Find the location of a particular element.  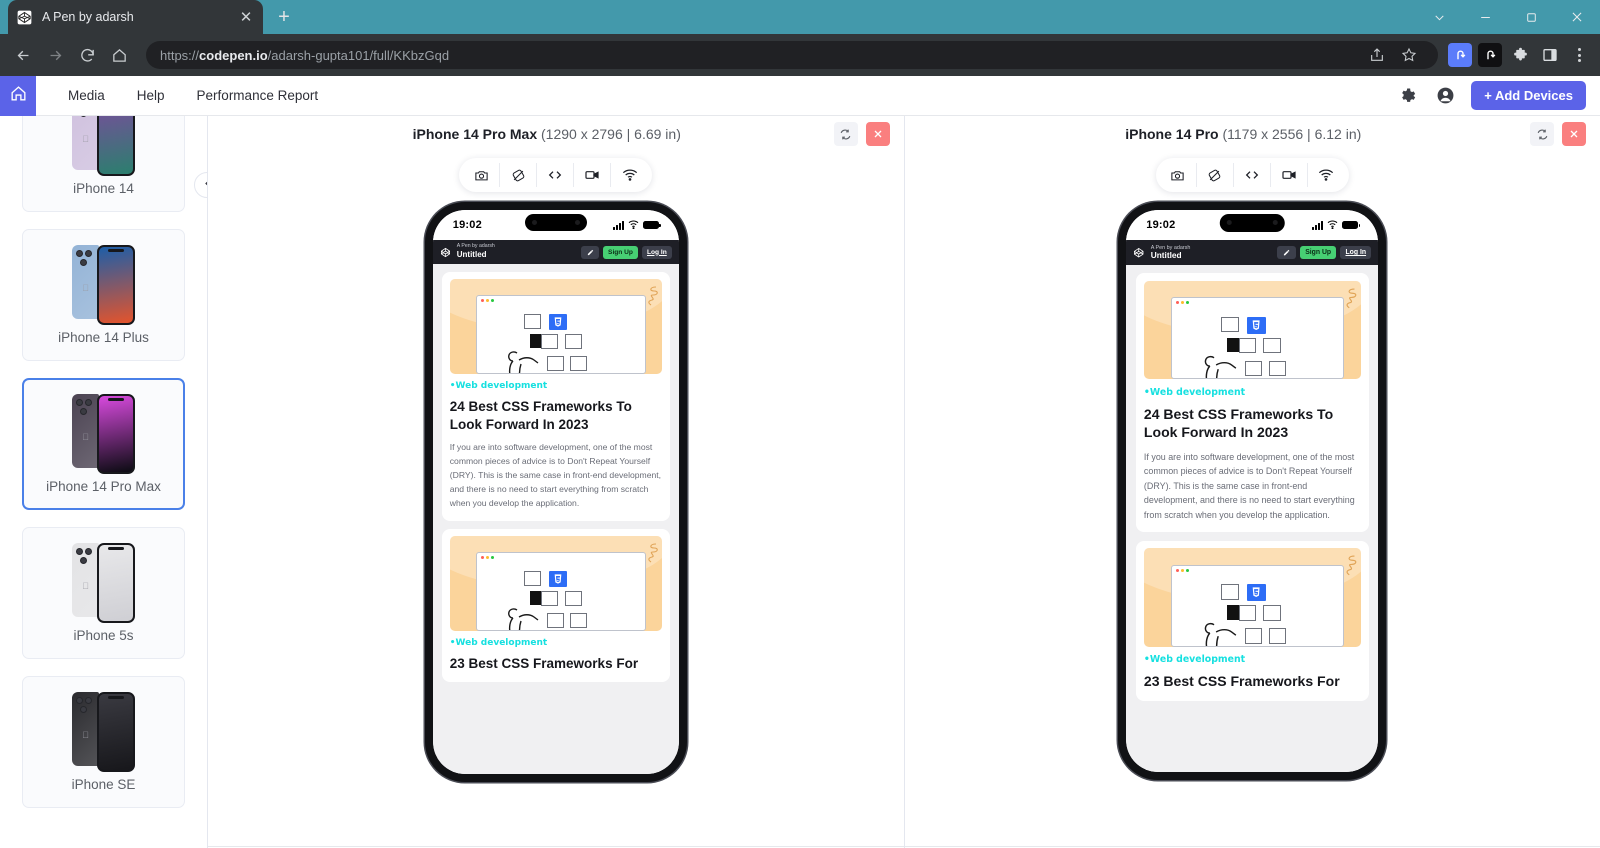

codepen-logo-icon is located at coordinates (24, 17).